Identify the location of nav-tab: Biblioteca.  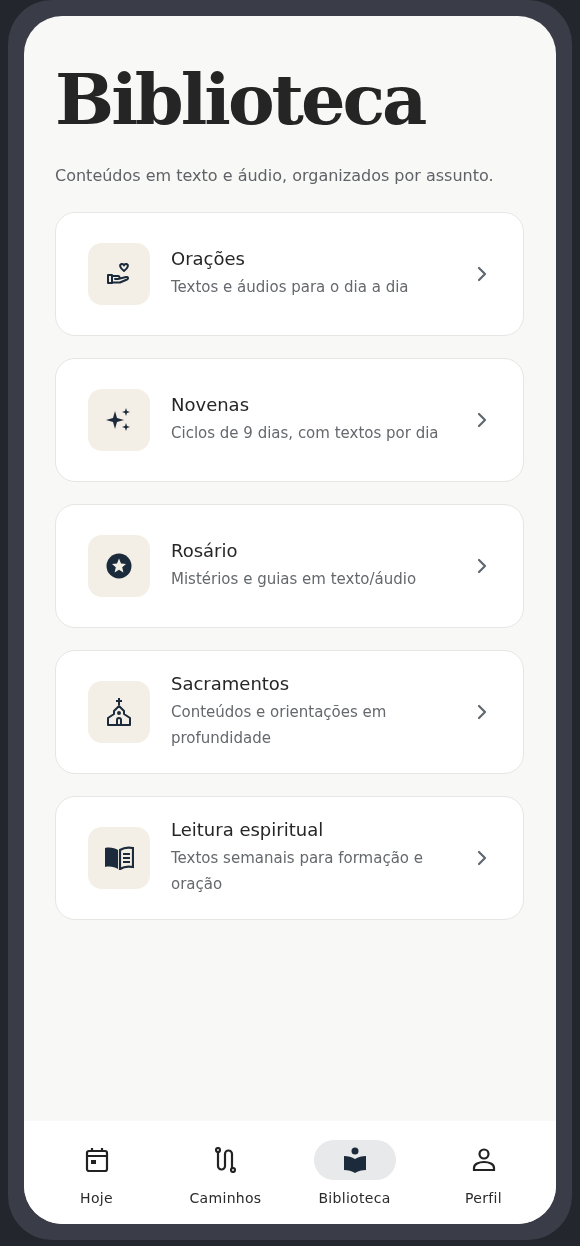
(354, 1172).